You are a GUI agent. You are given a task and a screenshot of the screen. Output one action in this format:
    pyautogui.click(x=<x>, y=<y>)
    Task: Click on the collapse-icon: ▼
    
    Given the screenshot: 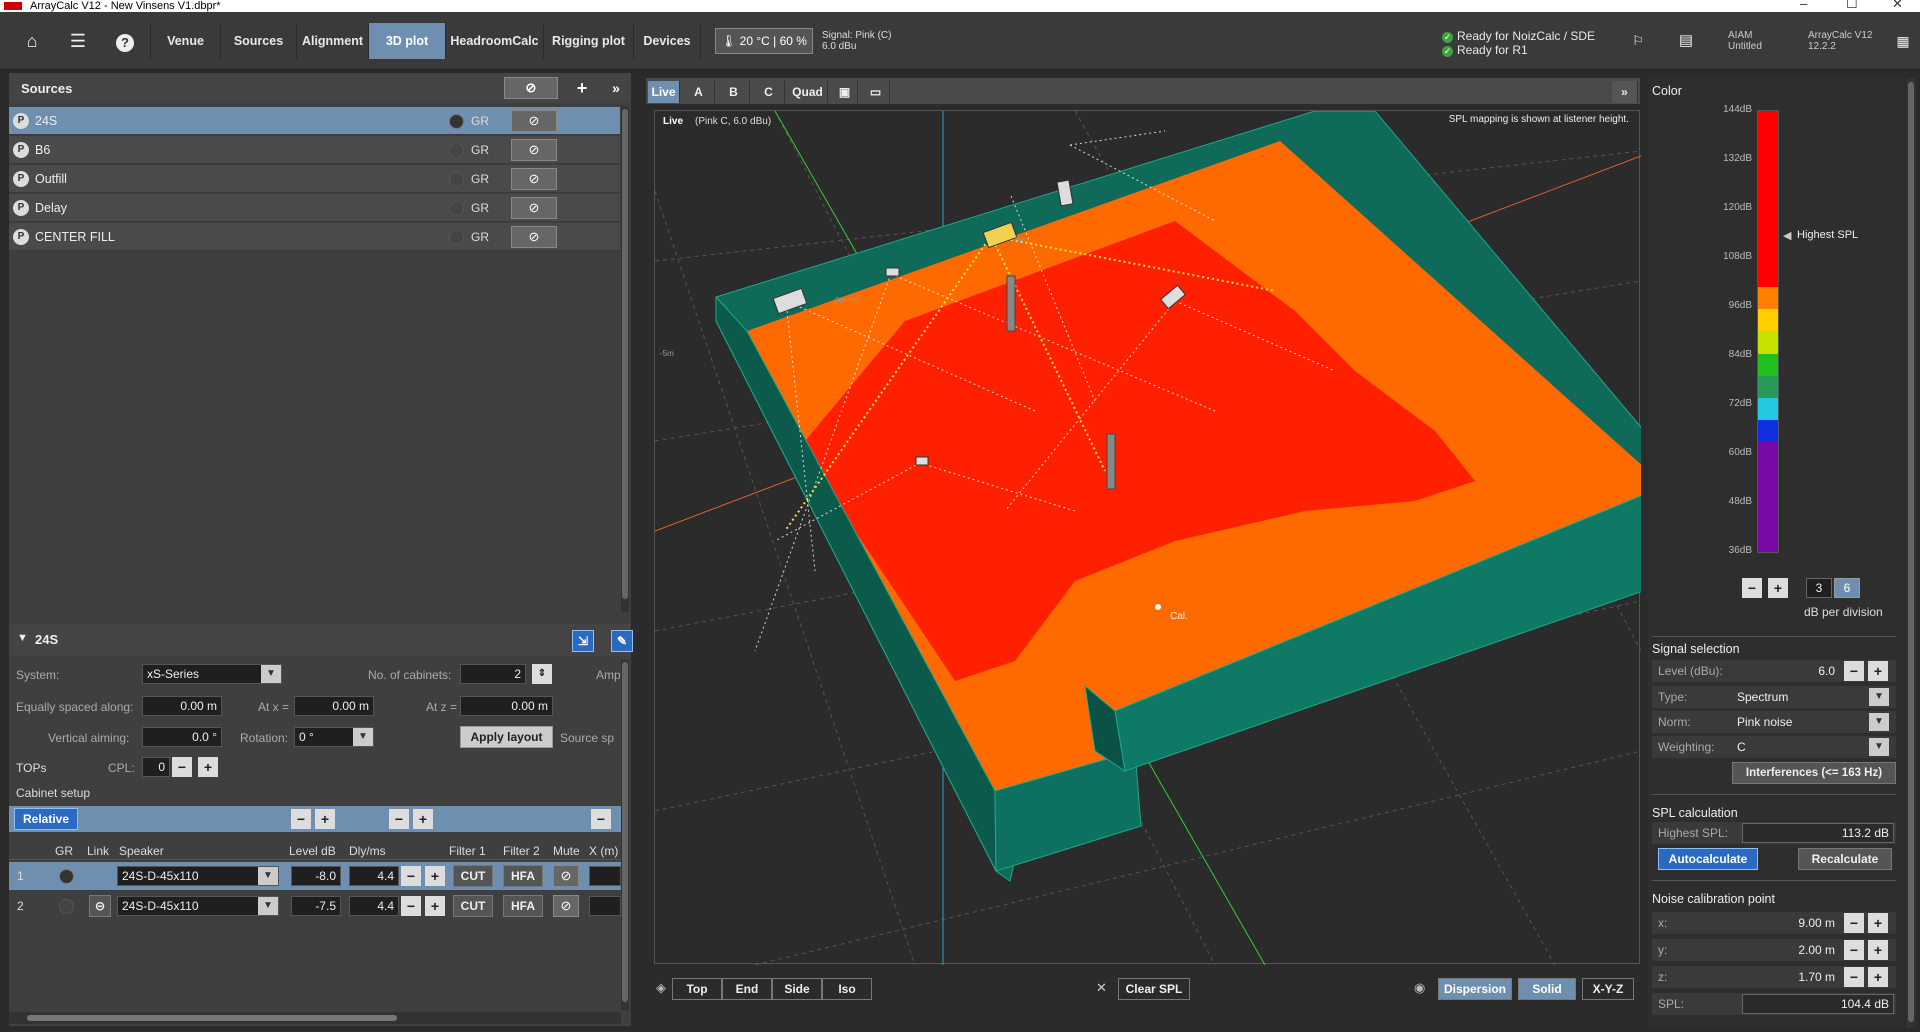 What is the action you would take?
    pyautogui.click(x=22, y=638)
    